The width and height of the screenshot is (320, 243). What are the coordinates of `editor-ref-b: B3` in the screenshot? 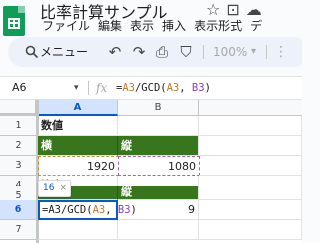 It's located at (124, 210).